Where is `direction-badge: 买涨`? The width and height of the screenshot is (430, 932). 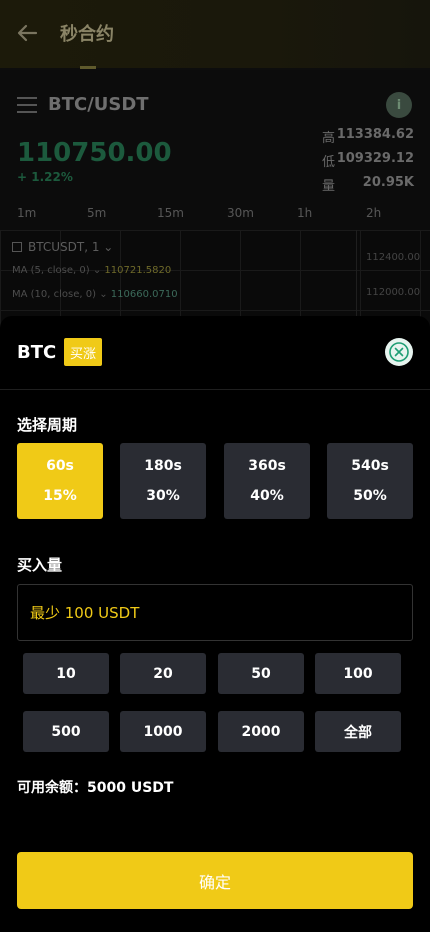 direction-badge: 买涨 is located at coordinates (83, 352).